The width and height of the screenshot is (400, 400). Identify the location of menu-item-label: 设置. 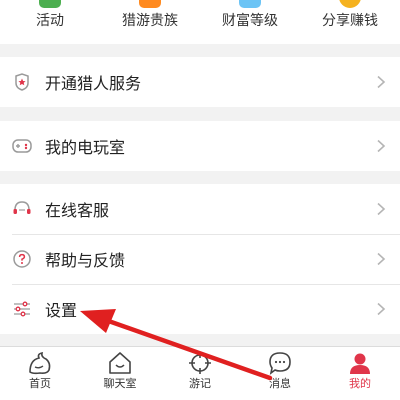
(61, 310).